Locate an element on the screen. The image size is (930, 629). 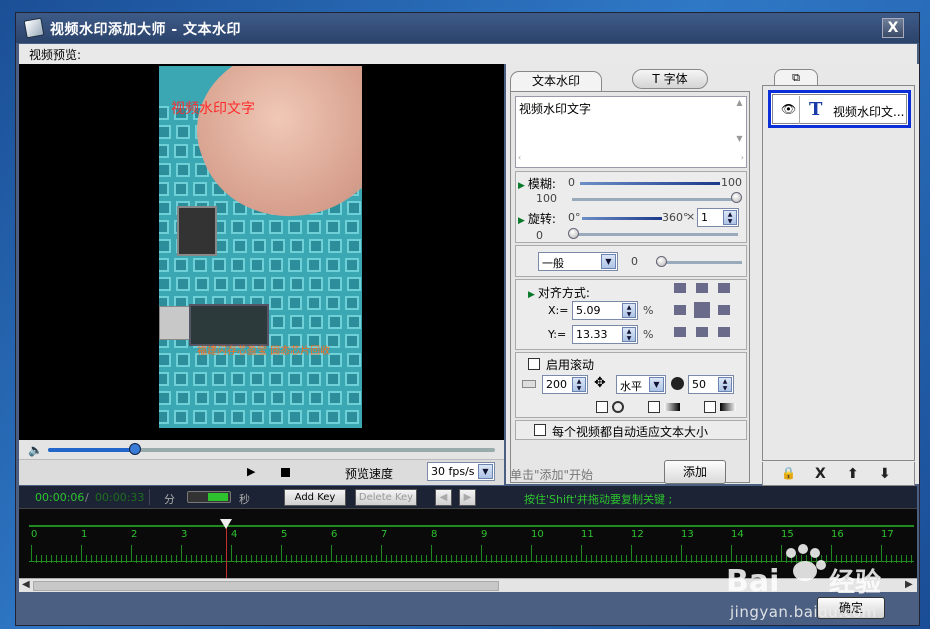
text-scrollbar: ▲ ▼ is located at coordinates (739, 126).